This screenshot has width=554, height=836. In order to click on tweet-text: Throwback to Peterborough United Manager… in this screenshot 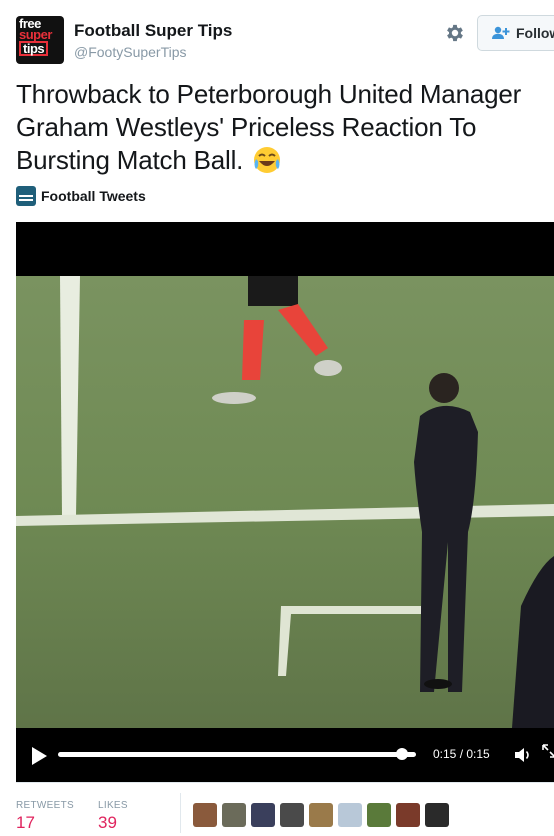, I will do `click(281, 127)`.